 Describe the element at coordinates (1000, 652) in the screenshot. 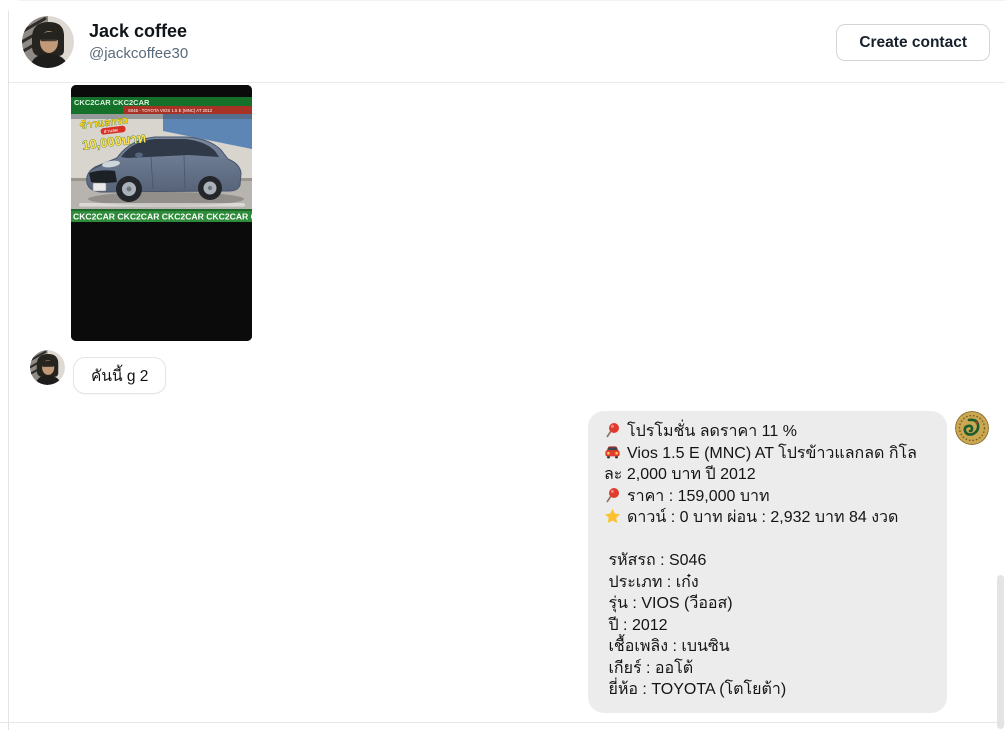

I see `scrollbar-thumb` at that location.